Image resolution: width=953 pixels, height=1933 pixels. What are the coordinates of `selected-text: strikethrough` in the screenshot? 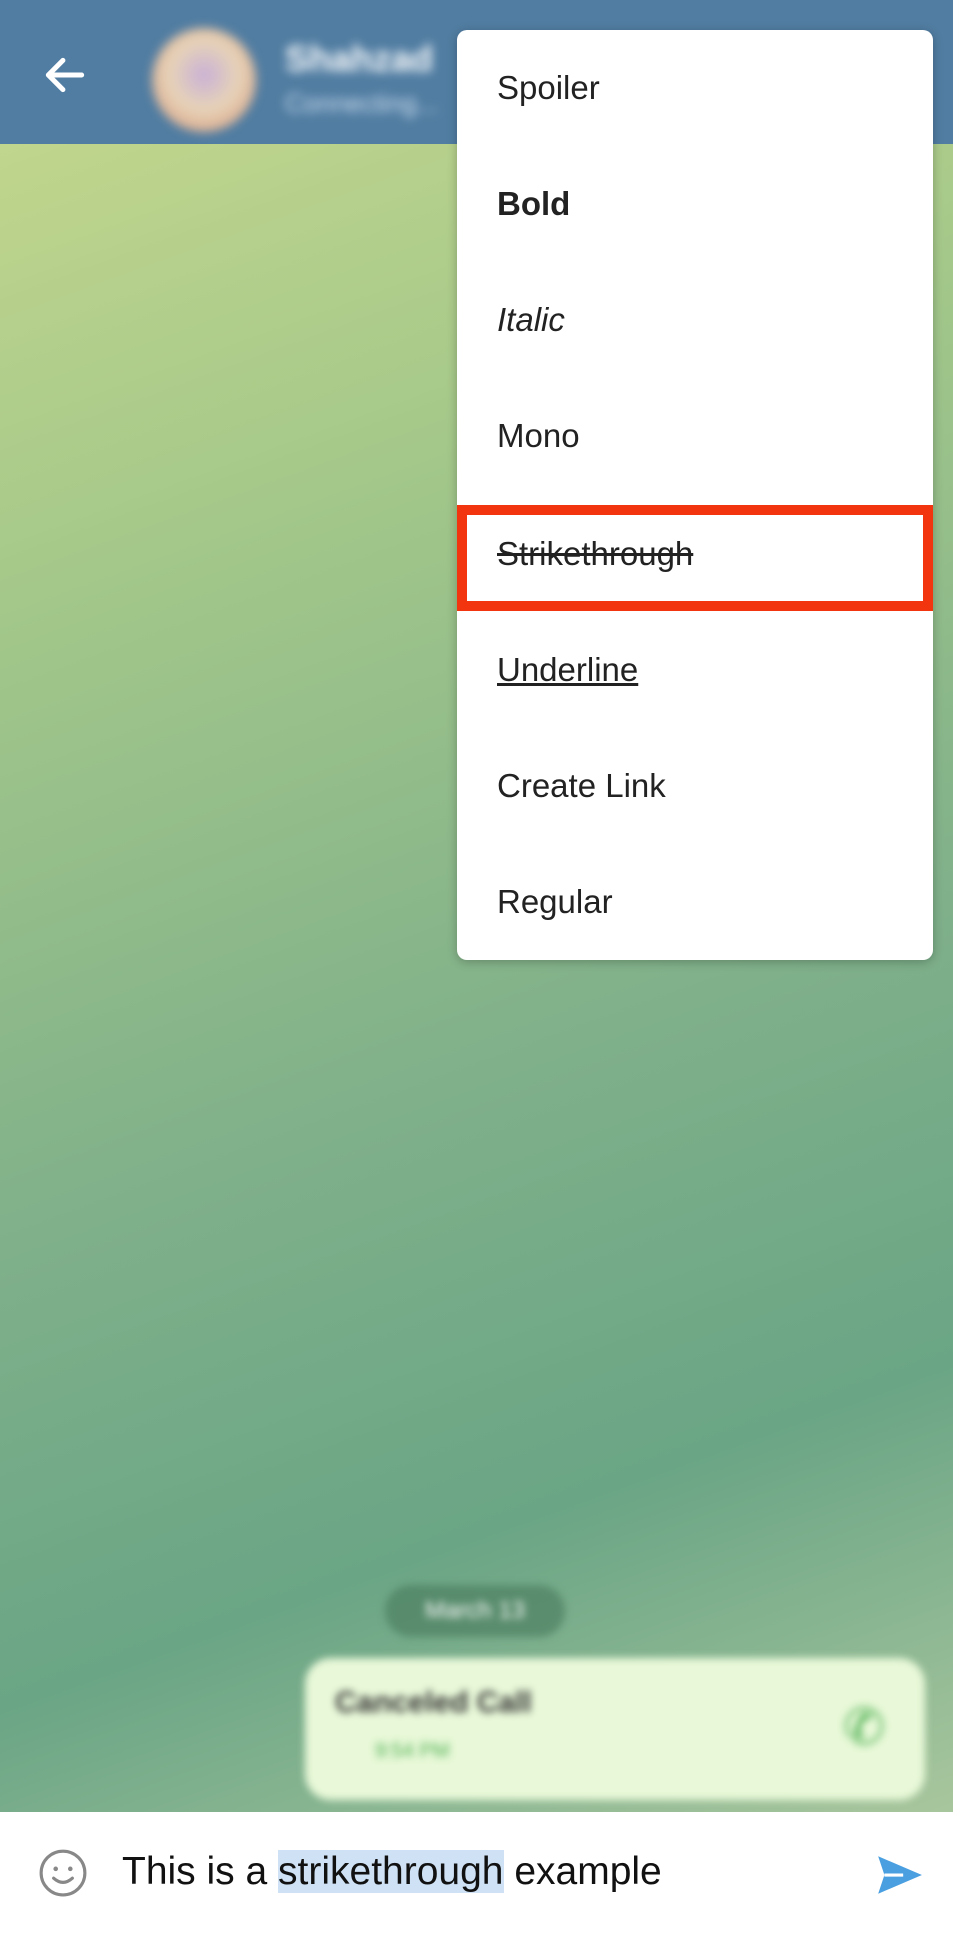 It's located at (391, 1871).